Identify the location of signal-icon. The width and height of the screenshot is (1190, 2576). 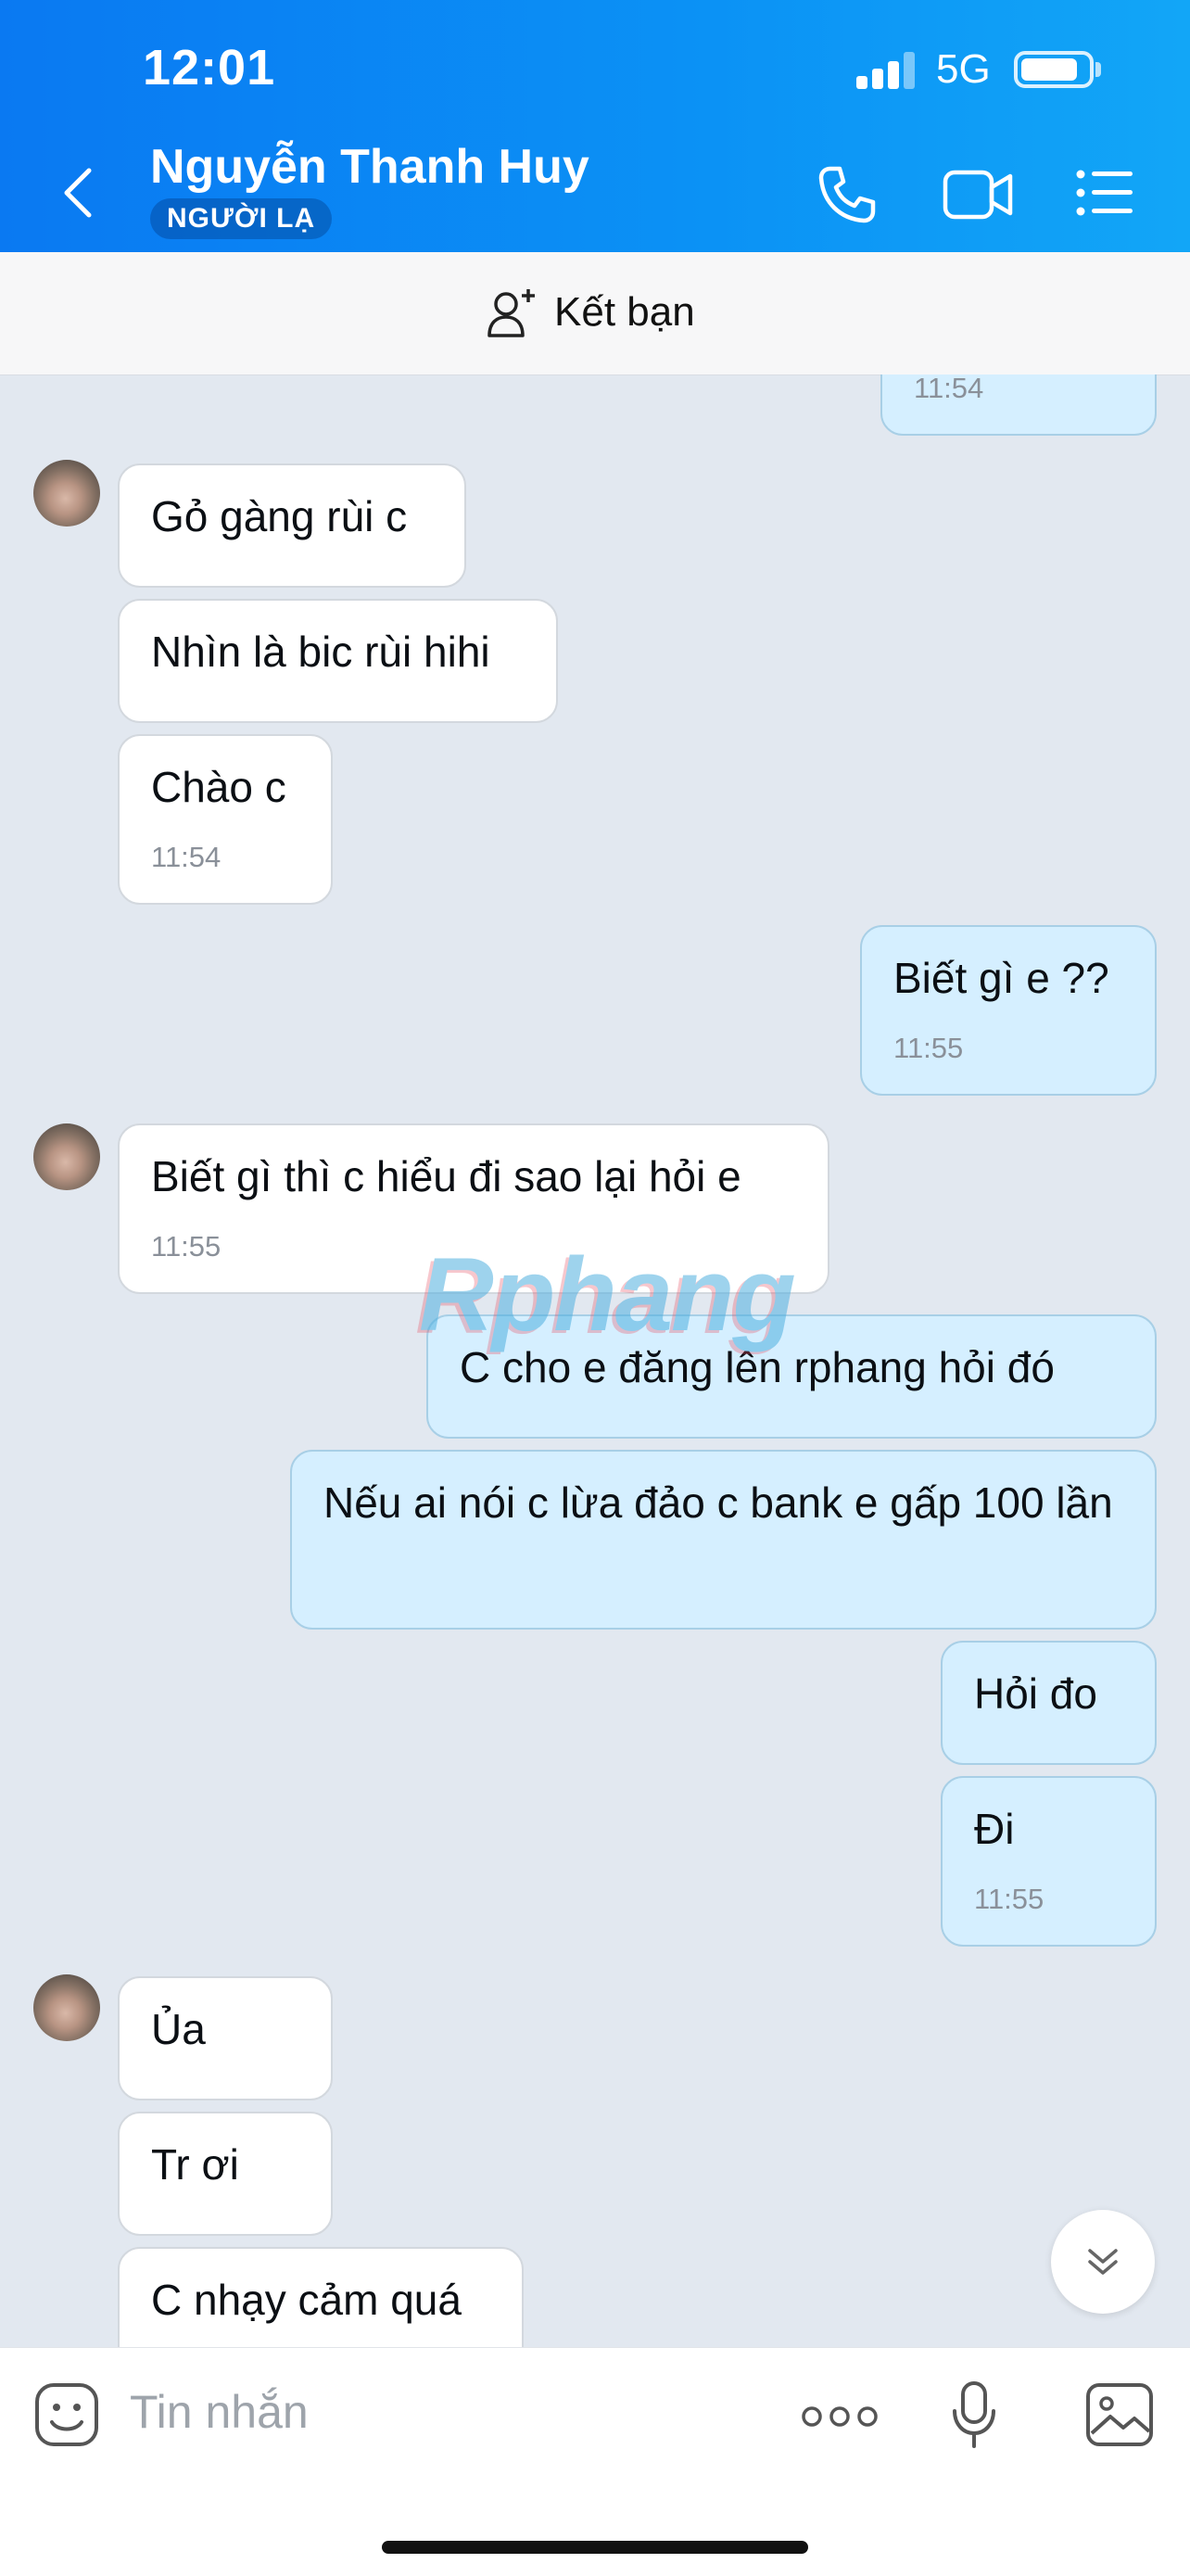
(886, 70).